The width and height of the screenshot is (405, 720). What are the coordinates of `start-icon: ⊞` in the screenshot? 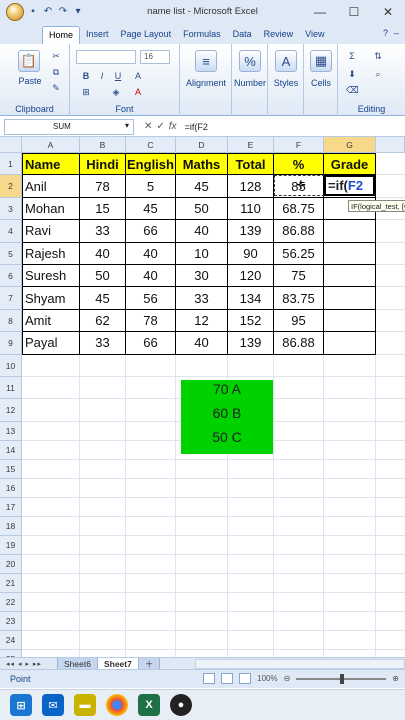 It's located at (21, 705).